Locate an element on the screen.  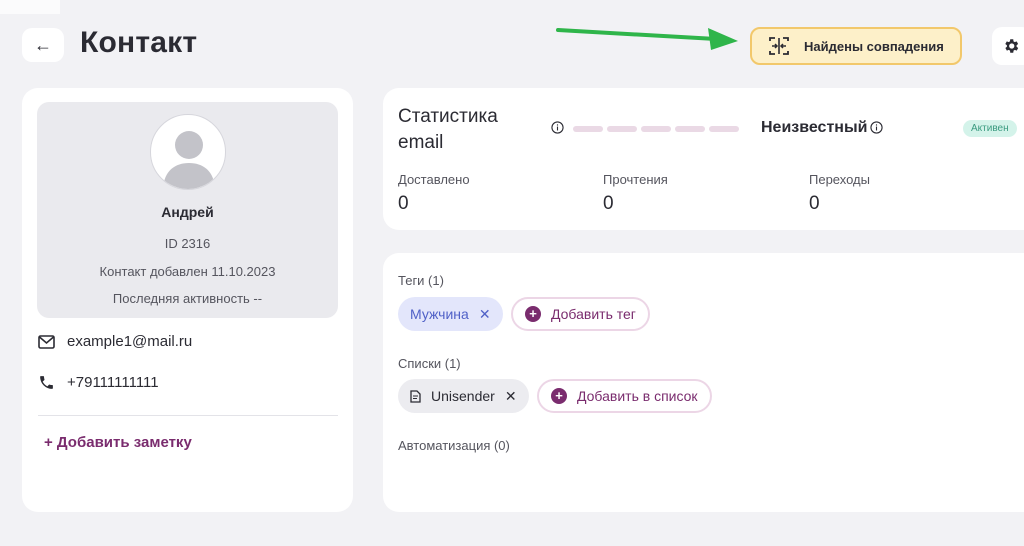
remove-list-icon: ✕ is located at coordinates (511, 396).